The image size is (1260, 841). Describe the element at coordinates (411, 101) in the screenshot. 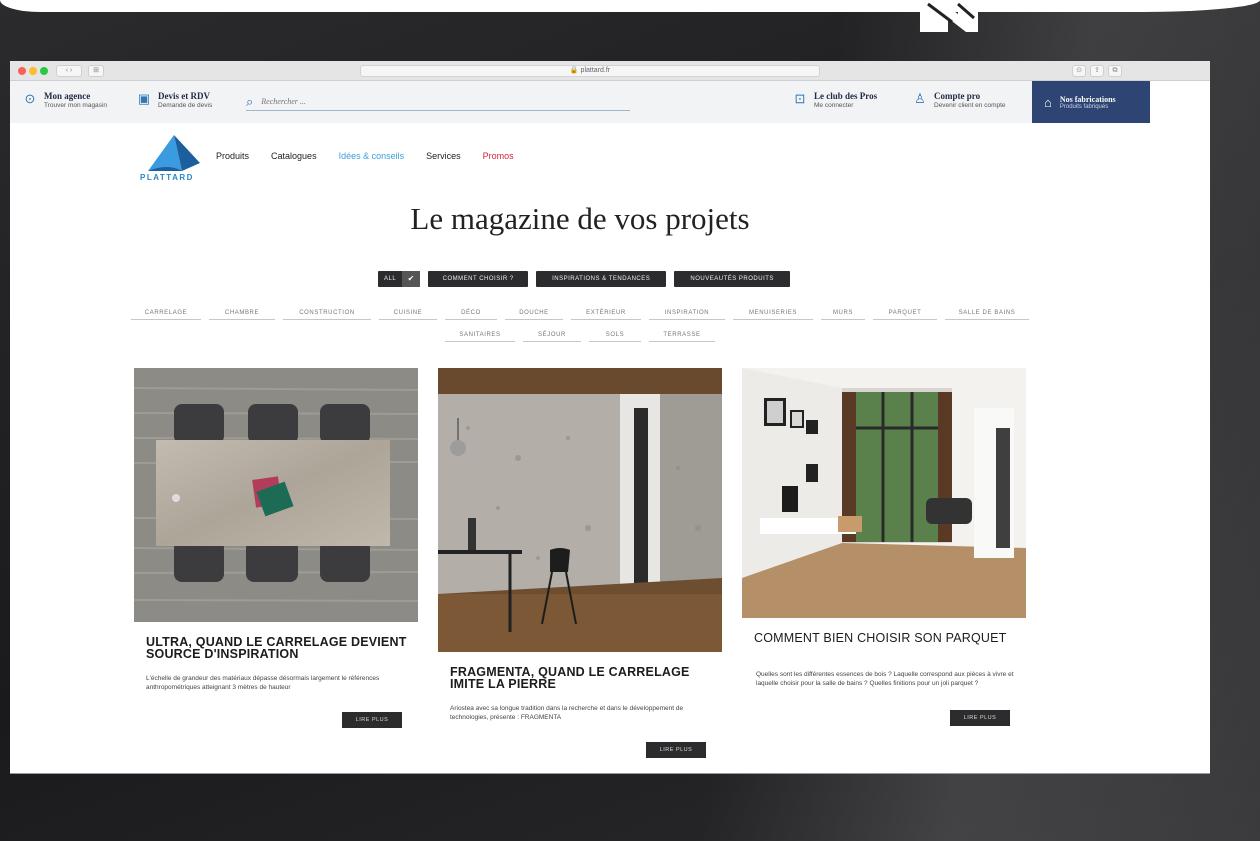

I see `search-input` at that location.